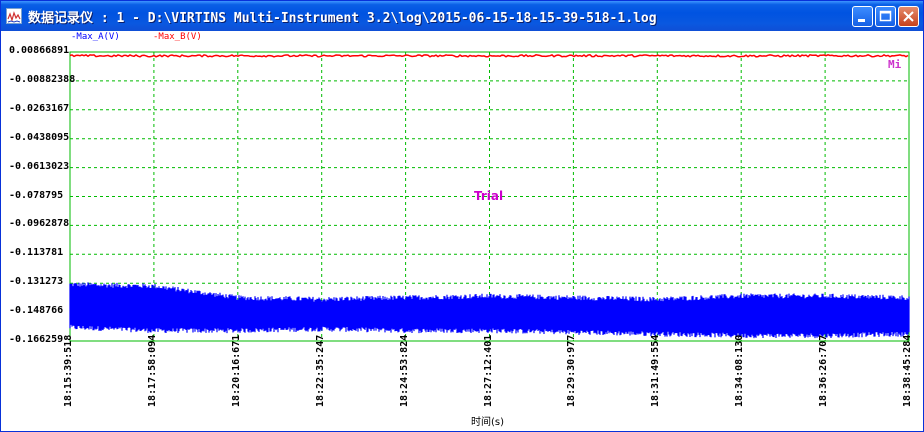 This screenshot has height=432, width=924. What do you see at coordinates (36, 311) in the screenshot?
I see `y-tick-label: -0.148766` at bounding box center [36, 311].